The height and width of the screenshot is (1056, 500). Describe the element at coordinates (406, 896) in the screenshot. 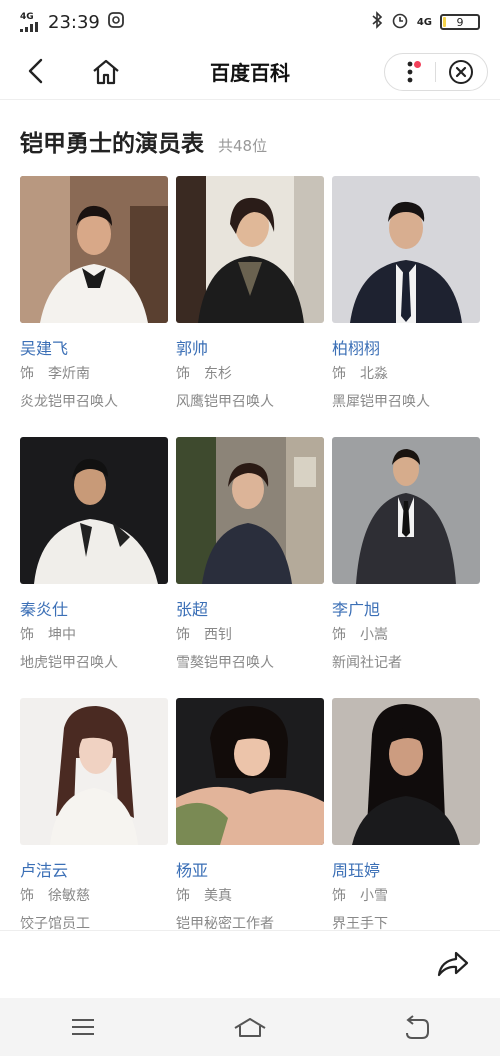

I see `actor-role: 饰小雪` at that location.